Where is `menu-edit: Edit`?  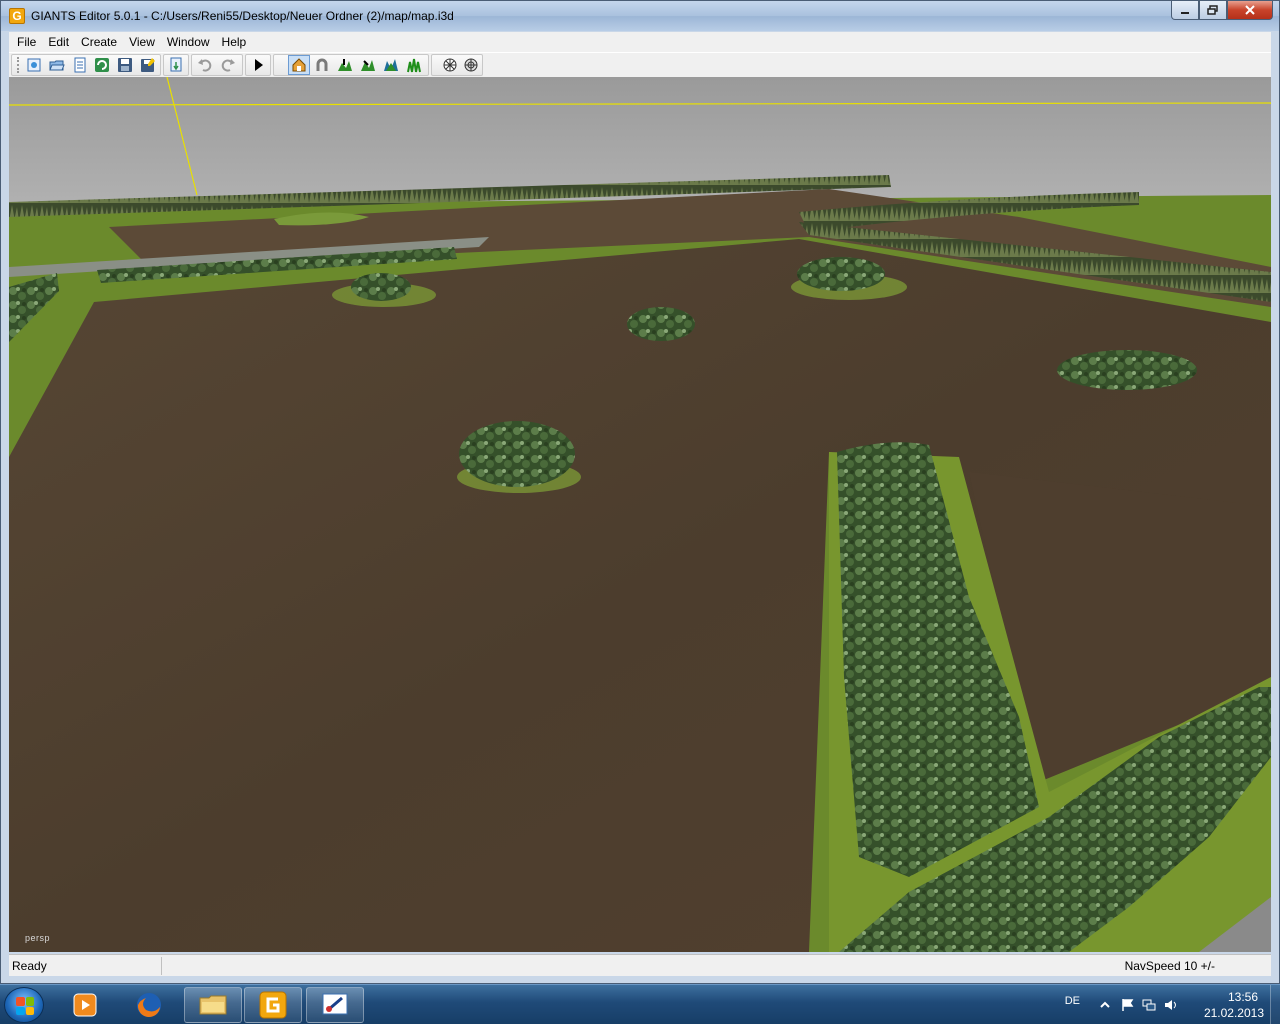
menu-edit: Edit is located at coordinates (58, 42).